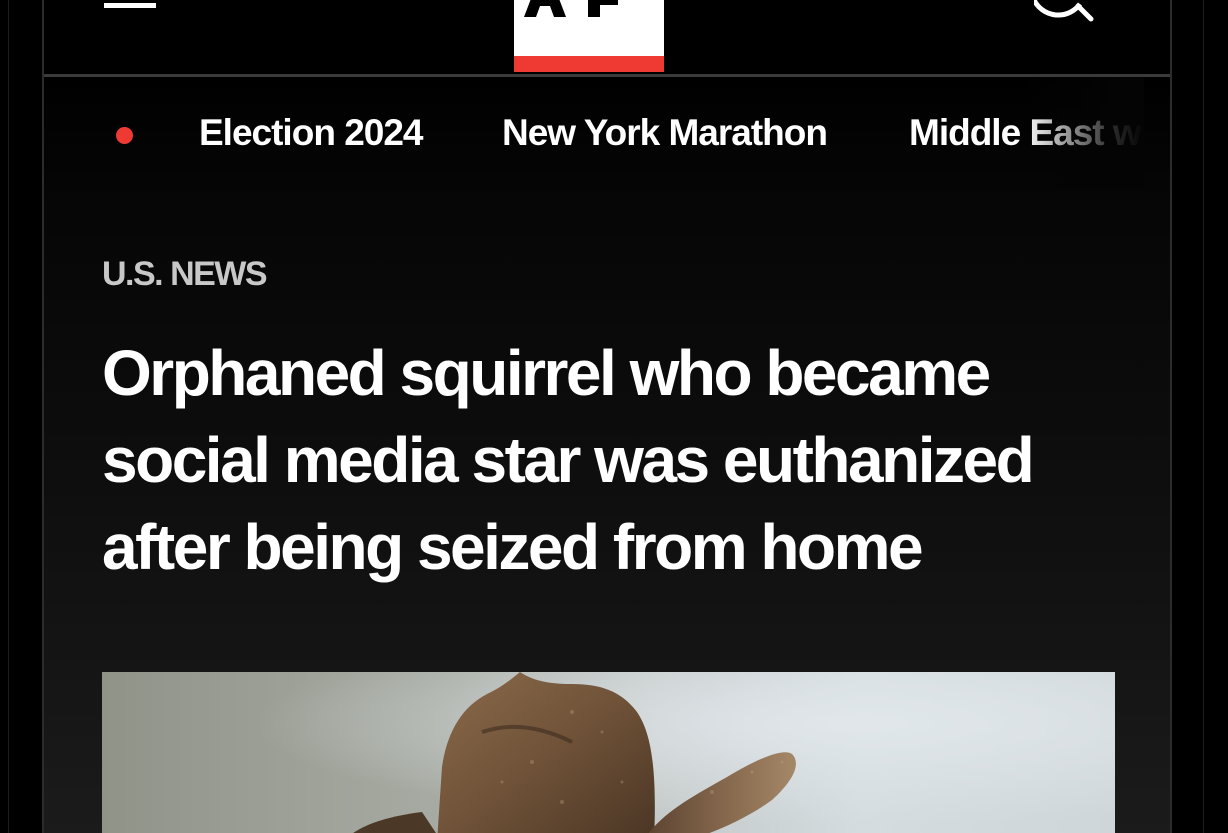 The width and height of the screenshot is (1228, 833). What do you see at coordinates (311, 133) in the screenshot?
I see `nav-item-election-2024: Election 2024` at bounding box center [311, 133].